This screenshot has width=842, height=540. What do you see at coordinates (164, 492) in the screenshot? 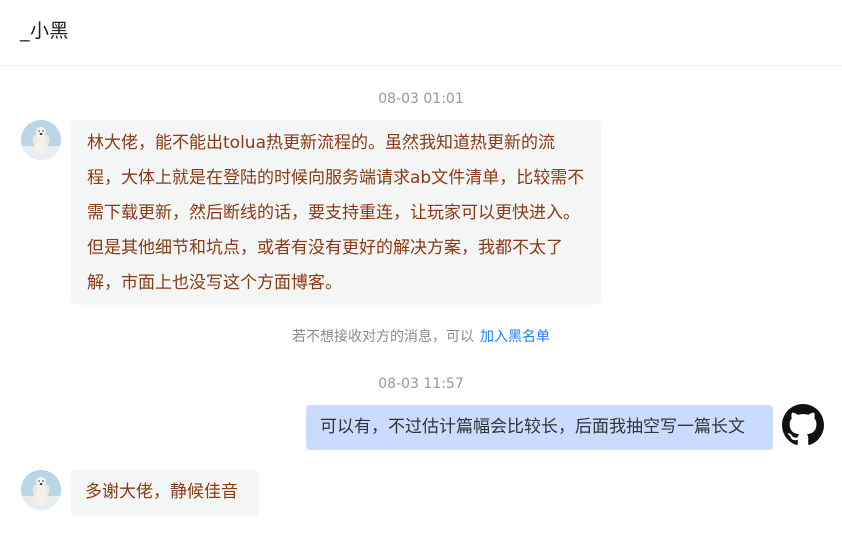
I see `message-bubble-incoming: 多谢大佬，静候佳音` at bounding box center [164, 492].